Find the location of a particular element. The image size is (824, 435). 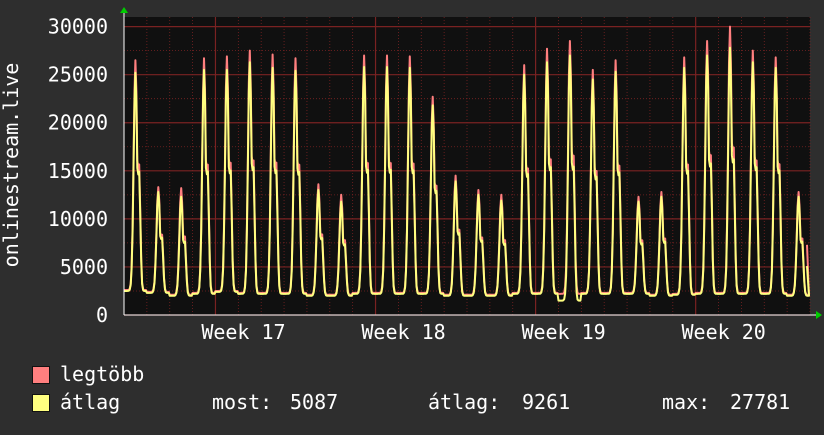

y-axis-ticks: 0 5000 10000 15000 20000 25000 30000 is located at coordinates (78, 171).